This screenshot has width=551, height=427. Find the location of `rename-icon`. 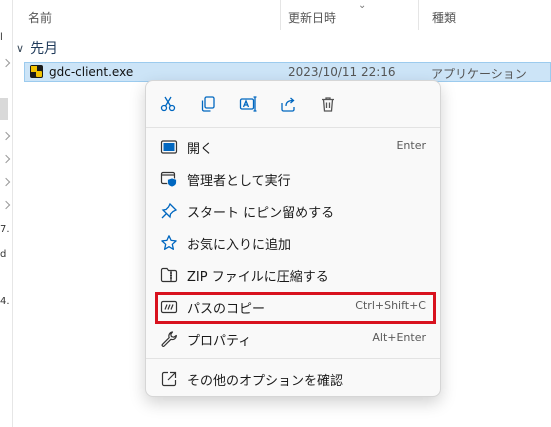

rename-icon is located at coordinates (248, 104).